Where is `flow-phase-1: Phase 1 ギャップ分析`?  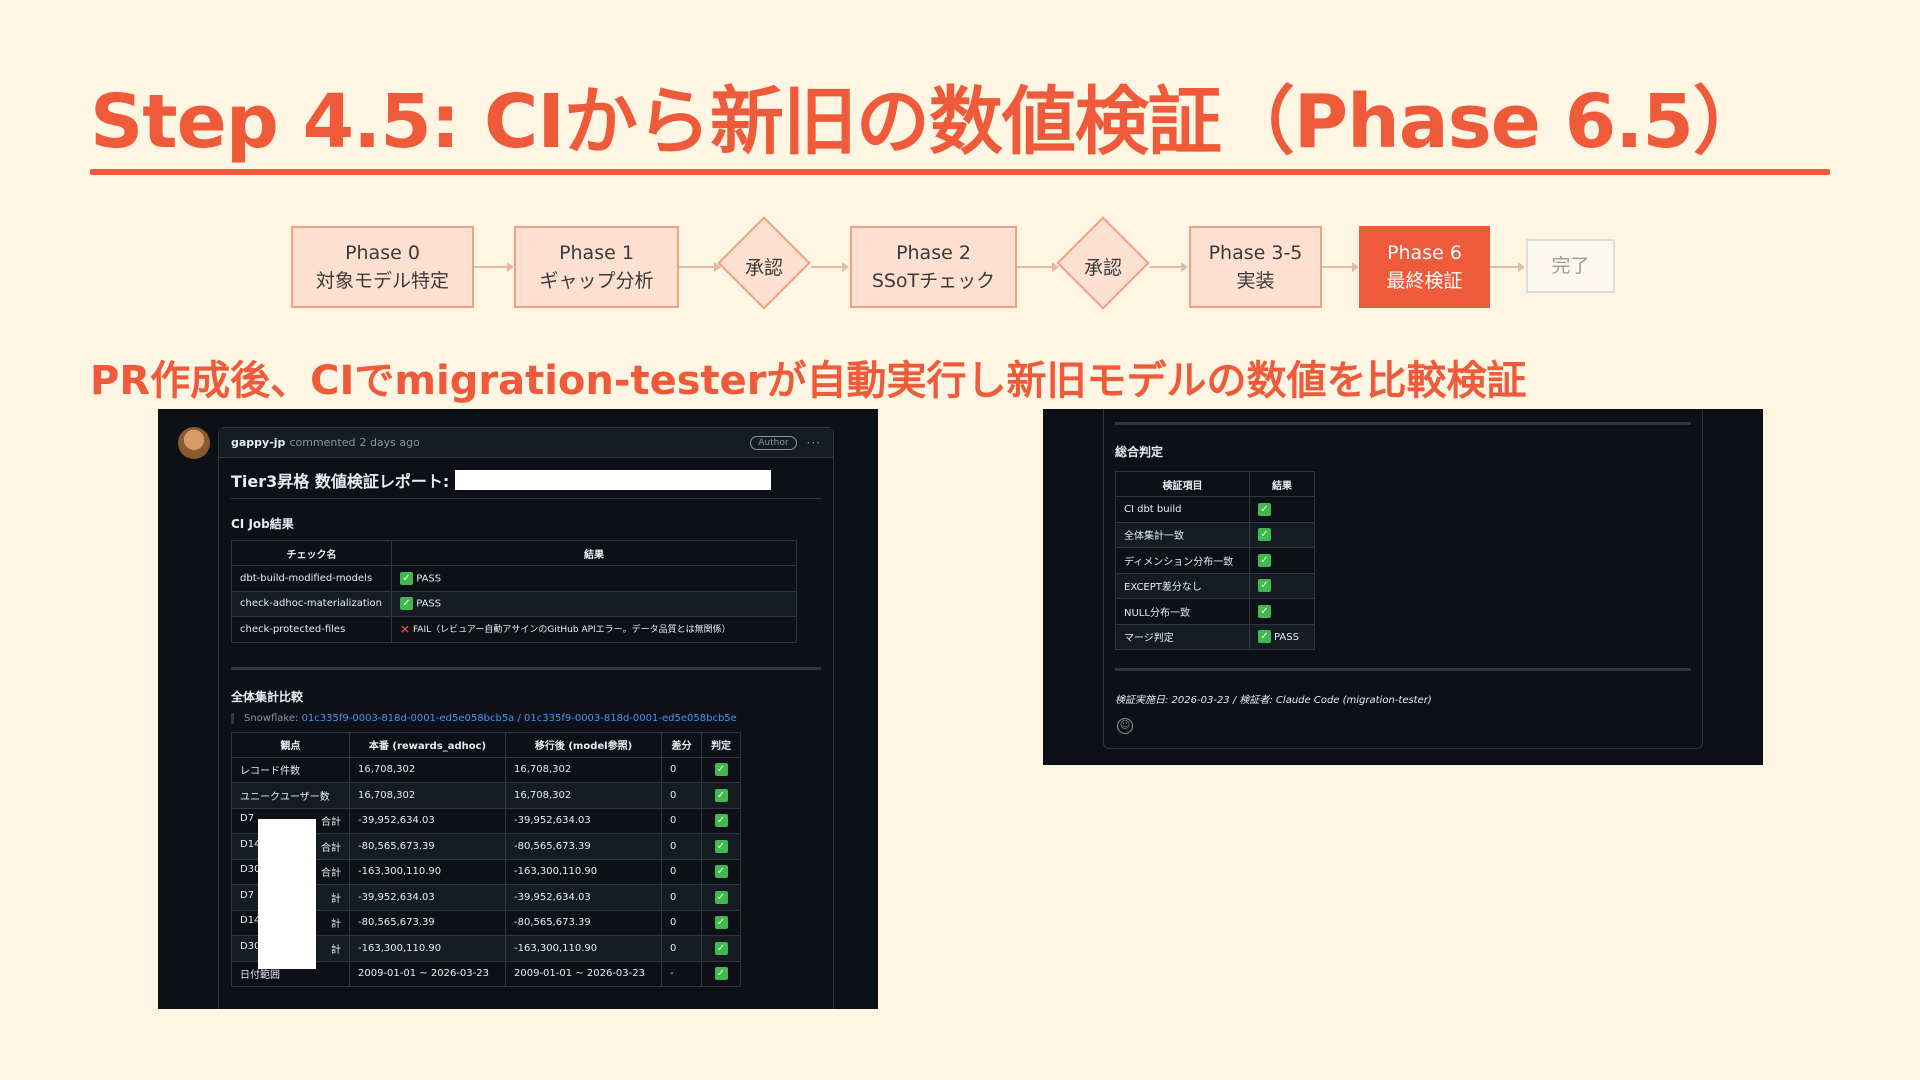 flow-phase-1: Phase 1 ギャップ分析 is located at coordinates (596, 267).